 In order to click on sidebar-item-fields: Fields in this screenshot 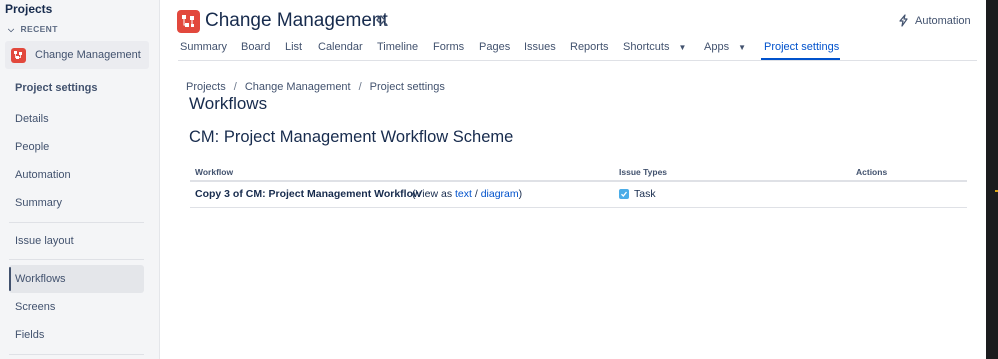, I will do `click(76, 335)`.